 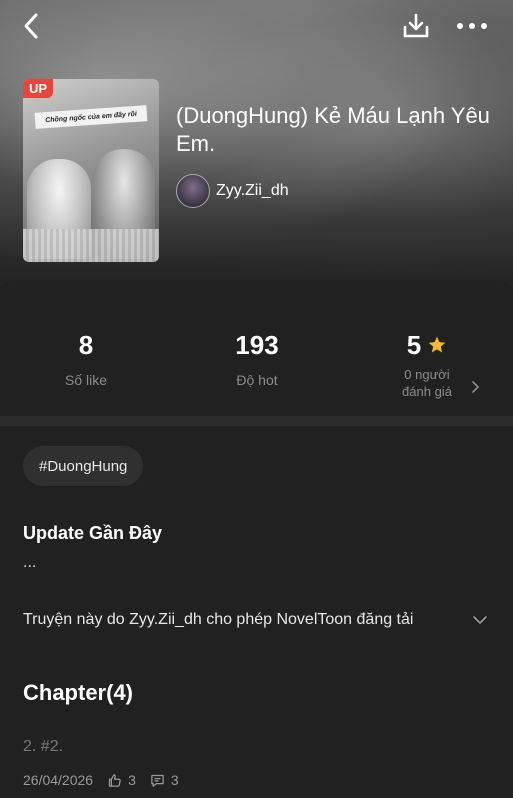 I want to click on download-icon, so click(x=416, y=25).